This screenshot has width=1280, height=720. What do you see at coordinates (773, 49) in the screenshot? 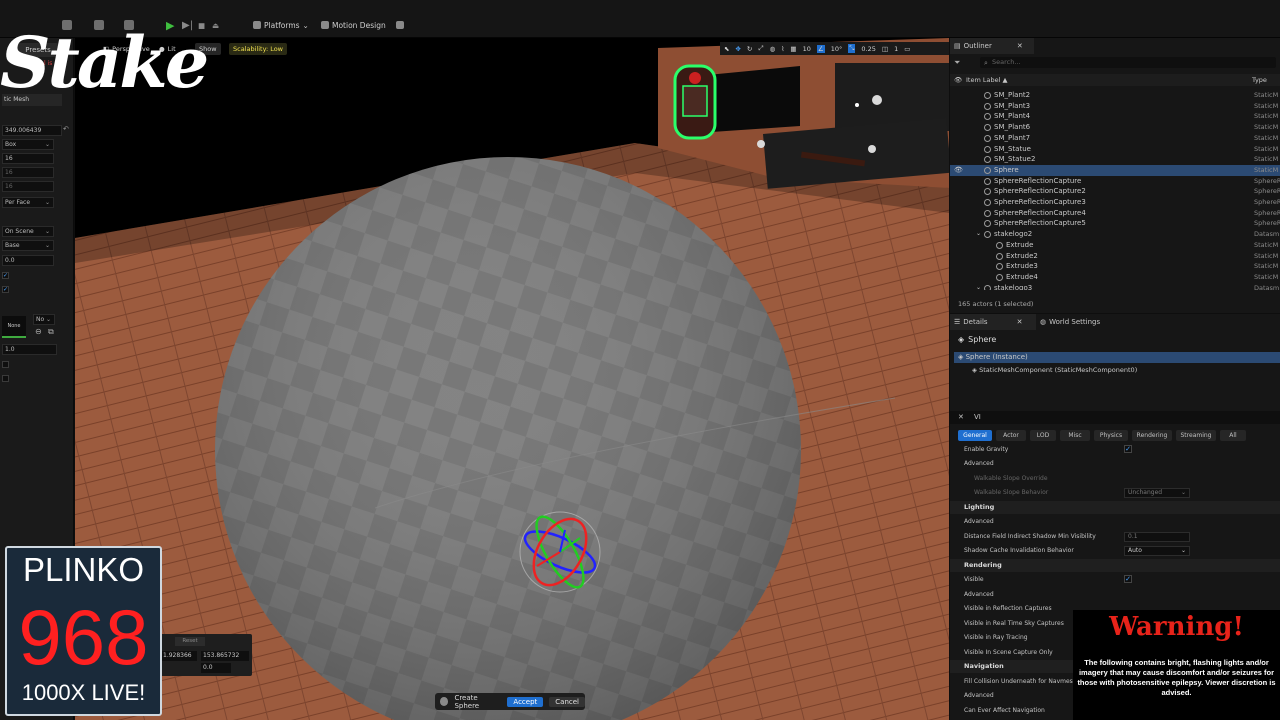
I see `world-icon: ◍` at bounding box center [773, 49].